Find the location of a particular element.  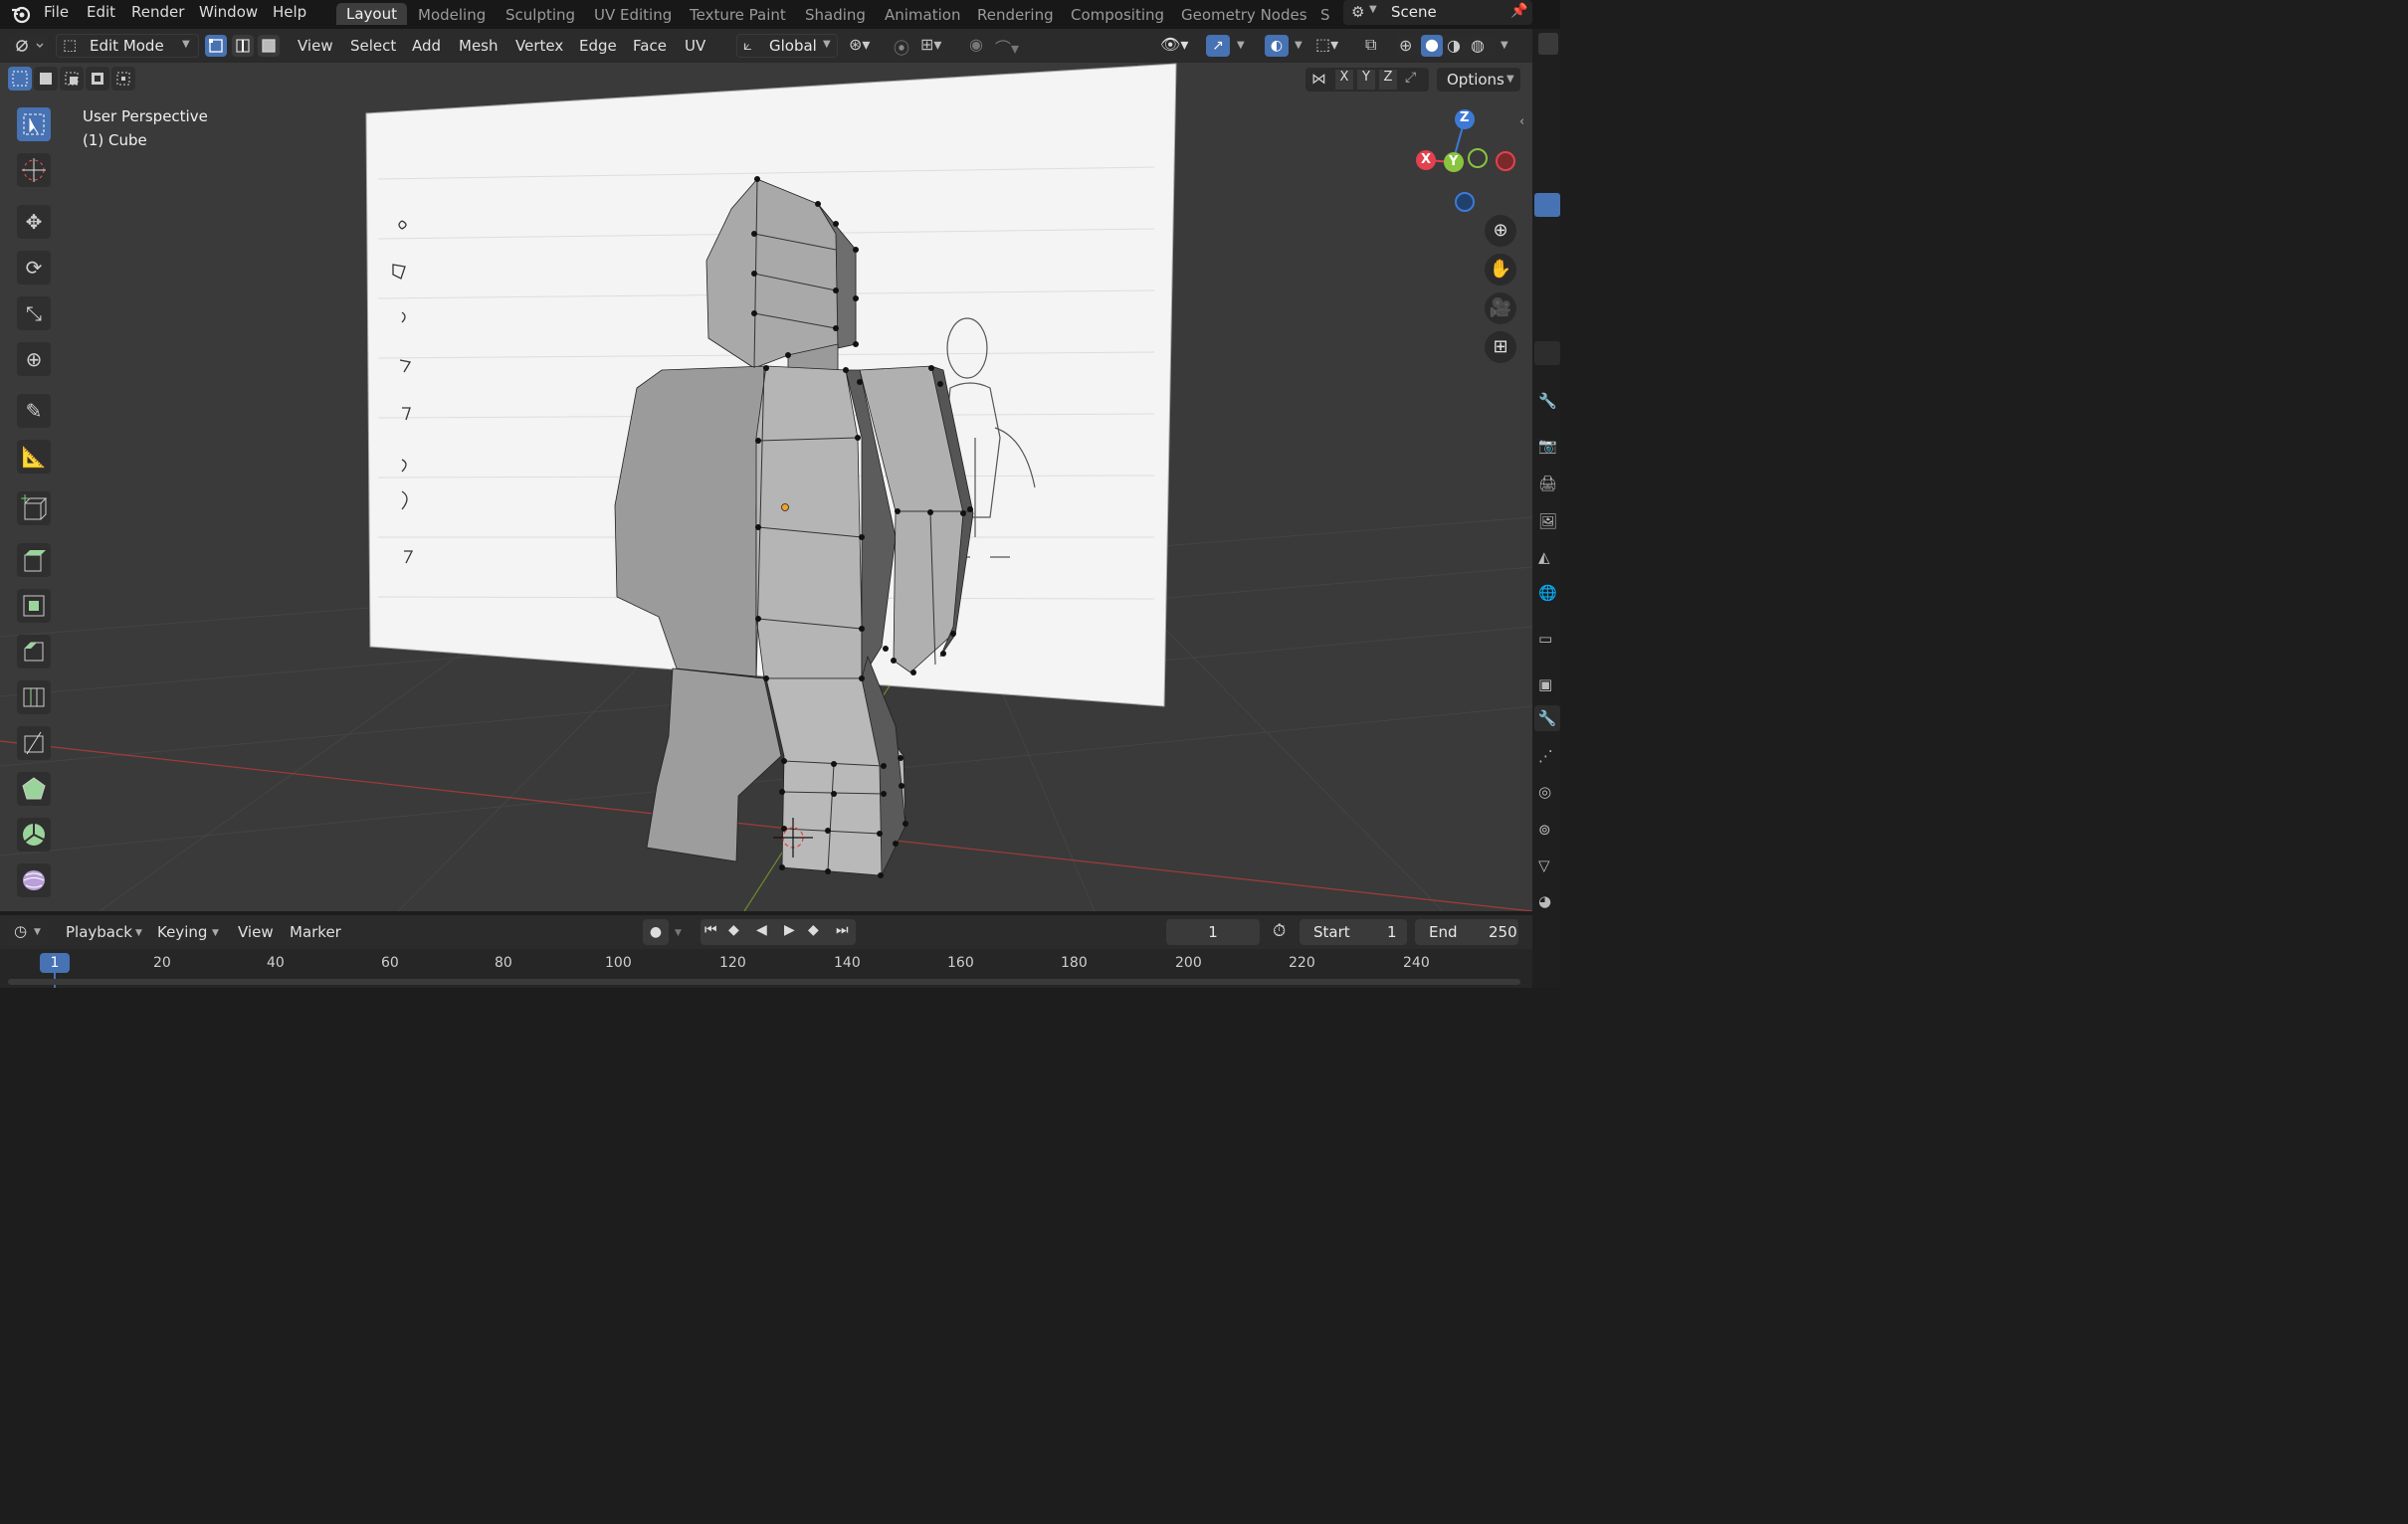

options-dropdown: Options ▼ is located at coordinates (1478, 80).